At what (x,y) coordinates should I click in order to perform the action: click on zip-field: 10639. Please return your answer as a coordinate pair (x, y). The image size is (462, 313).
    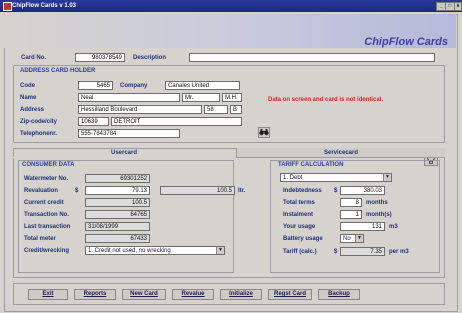
    Looking at the image, I should click on (93, 121).